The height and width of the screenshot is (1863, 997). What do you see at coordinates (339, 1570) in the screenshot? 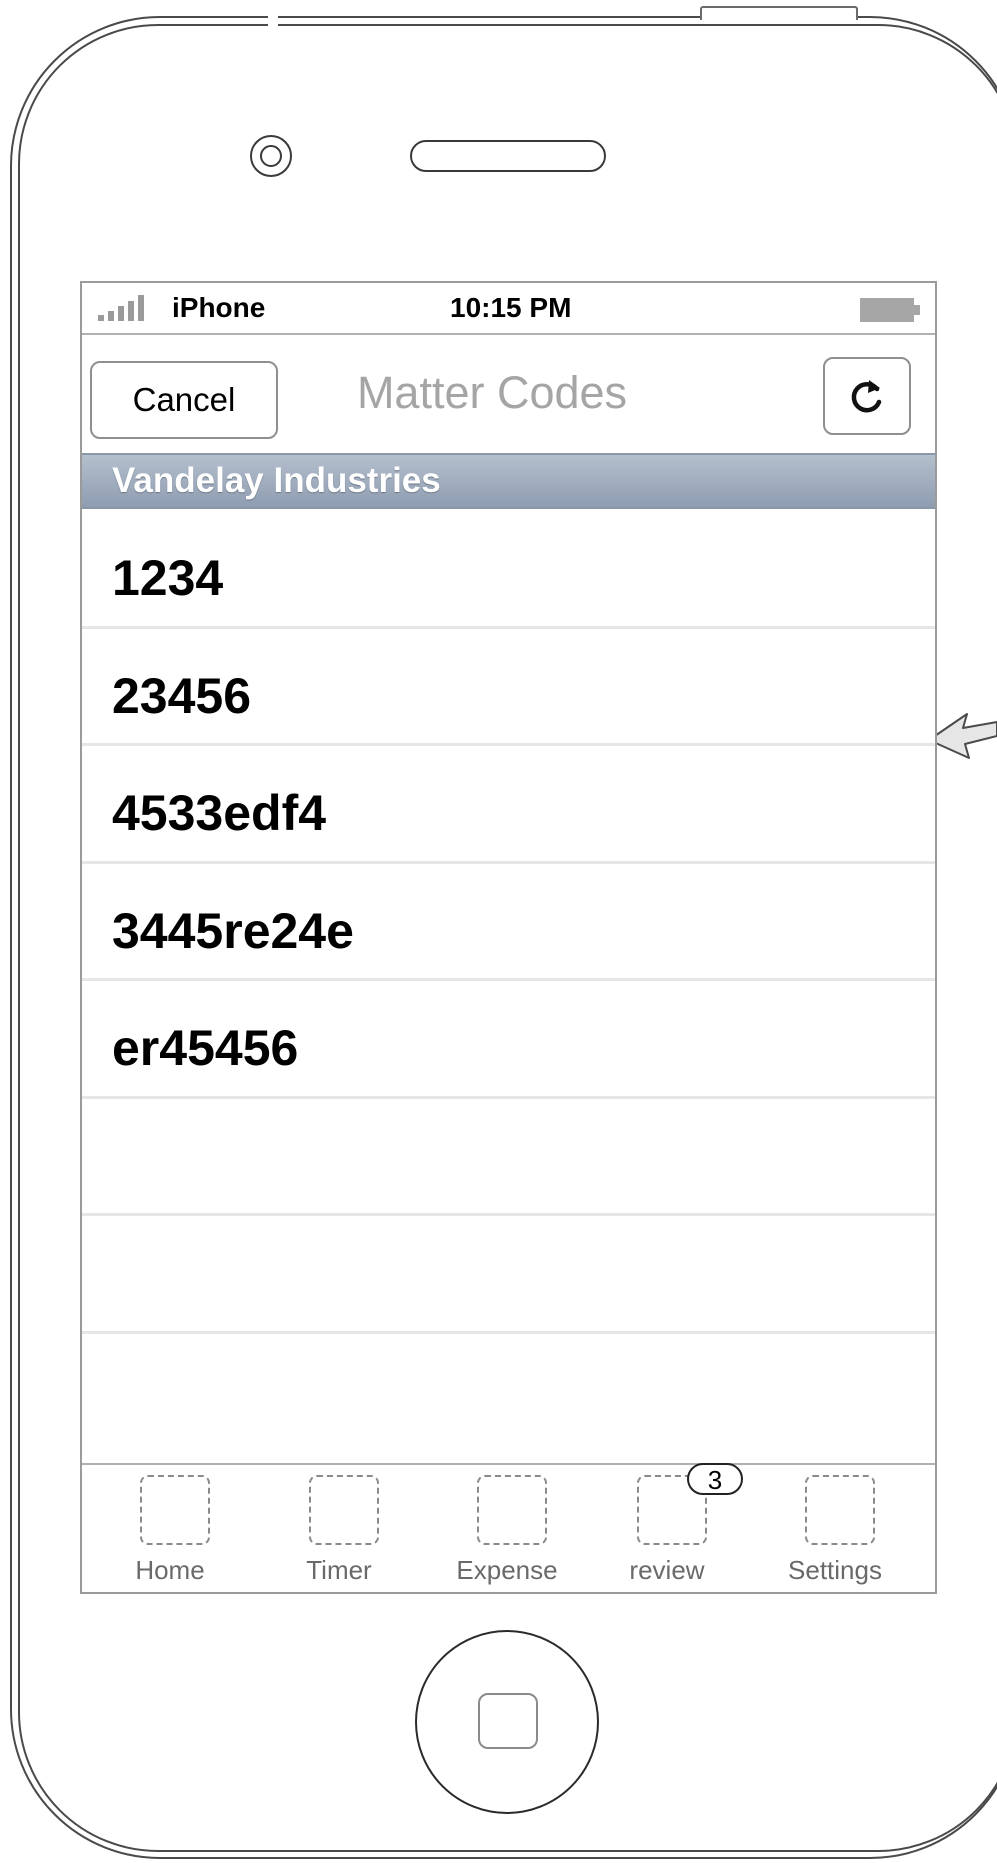
I see `tab-label: Timer` at bounding box center [339, 1570].